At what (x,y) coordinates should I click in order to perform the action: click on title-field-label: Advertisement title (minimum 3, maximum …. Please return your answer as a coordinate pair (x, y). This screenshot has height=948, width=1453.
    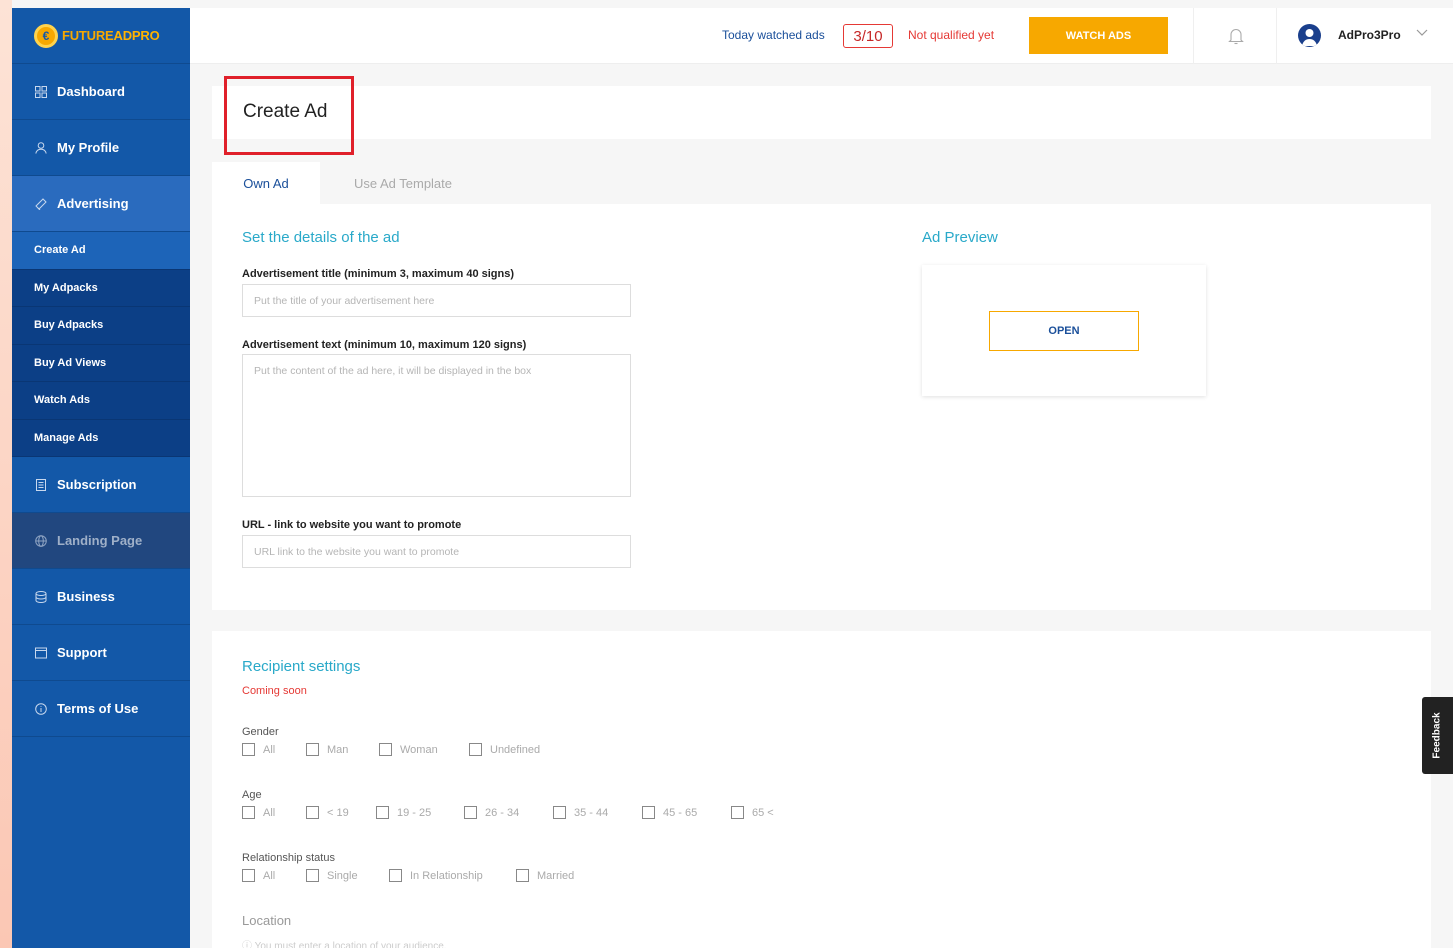
    Looking at the image, I should click on (378, 274).